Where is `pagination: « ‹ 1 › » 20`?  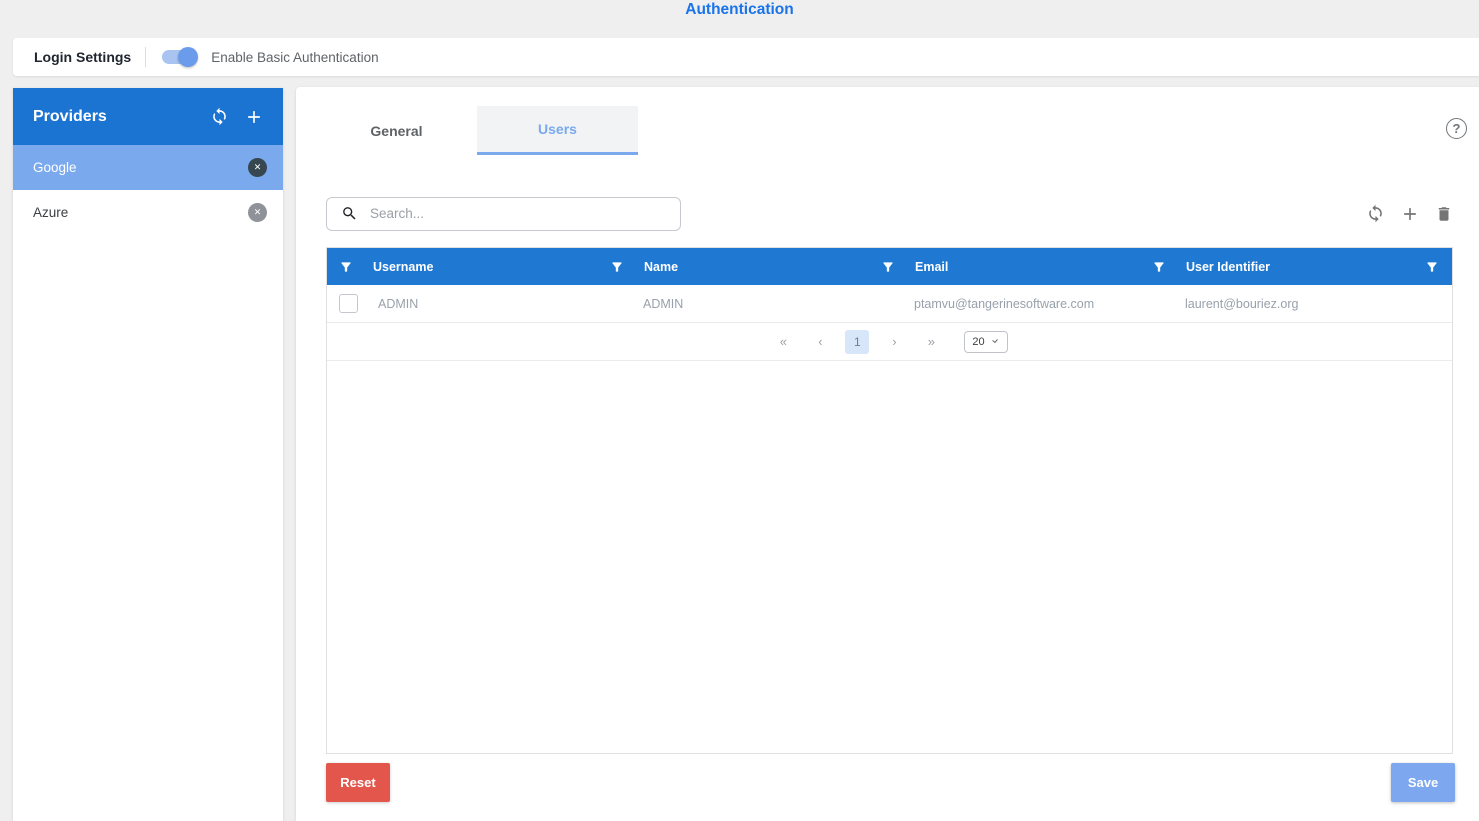
pagination: « ‹ 1 › » 20 is located at coordinates (889, 342).